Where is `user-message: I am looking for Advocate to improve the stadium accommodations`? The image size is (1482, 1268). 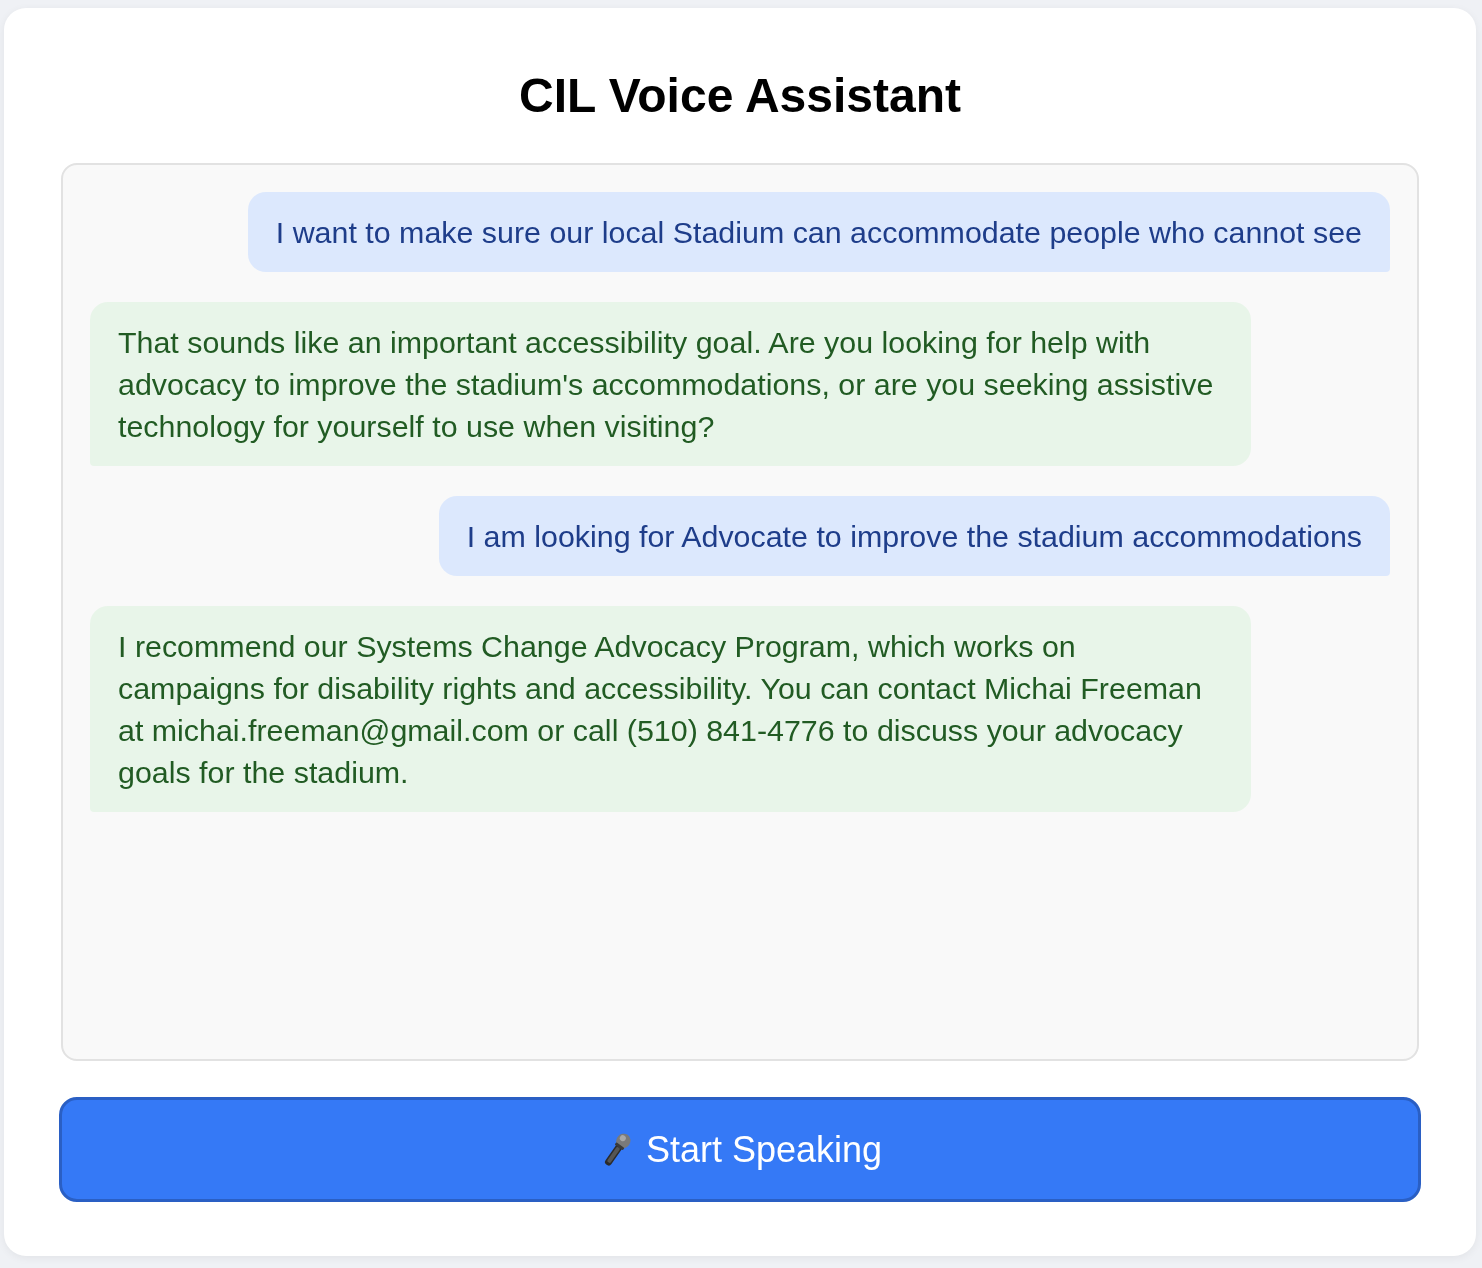 user-message: I am looking for Advocate to improve the stadium accommodations is located at coordinates (914, 536).